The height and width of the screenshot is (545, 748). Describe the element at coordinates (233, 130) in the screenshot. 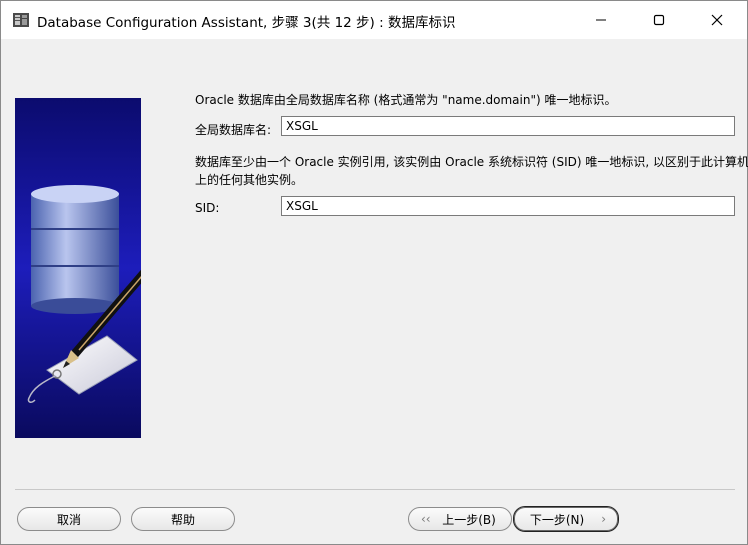

I see `global-db-label: 全局数据库名:` at that location.